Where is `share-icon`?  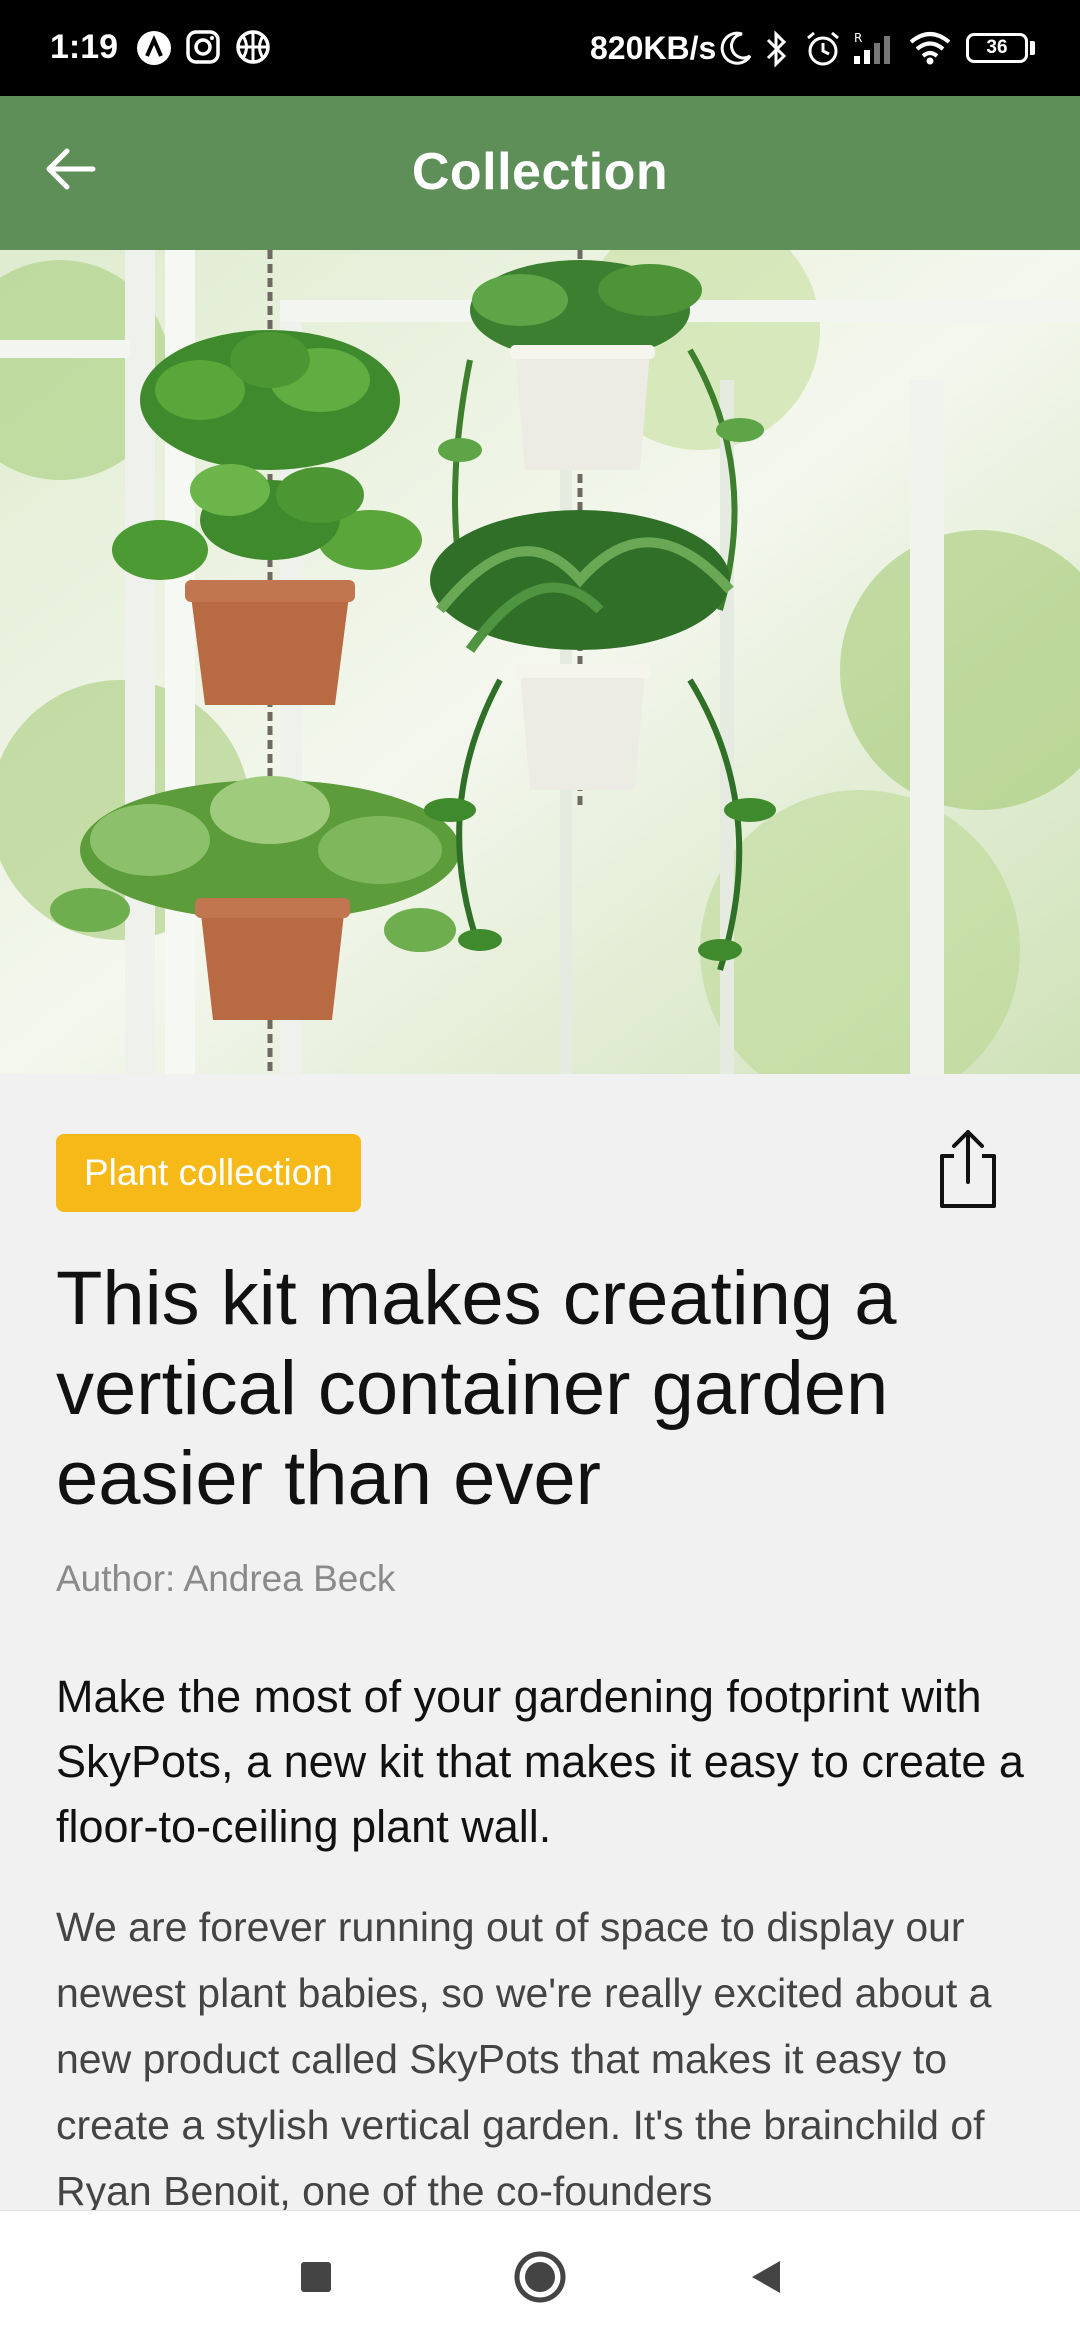 share-icon is located at coordinates (968, 1169).